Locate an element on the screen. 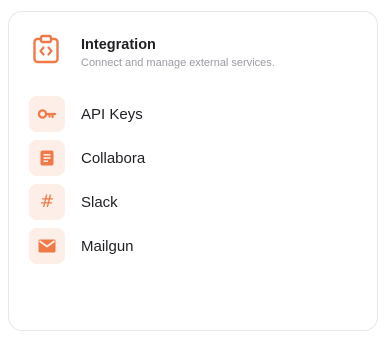 Image resolution: width=387 pixels, height=345 pixels. code-clipboard-icon is located at coordinates (46, 49).